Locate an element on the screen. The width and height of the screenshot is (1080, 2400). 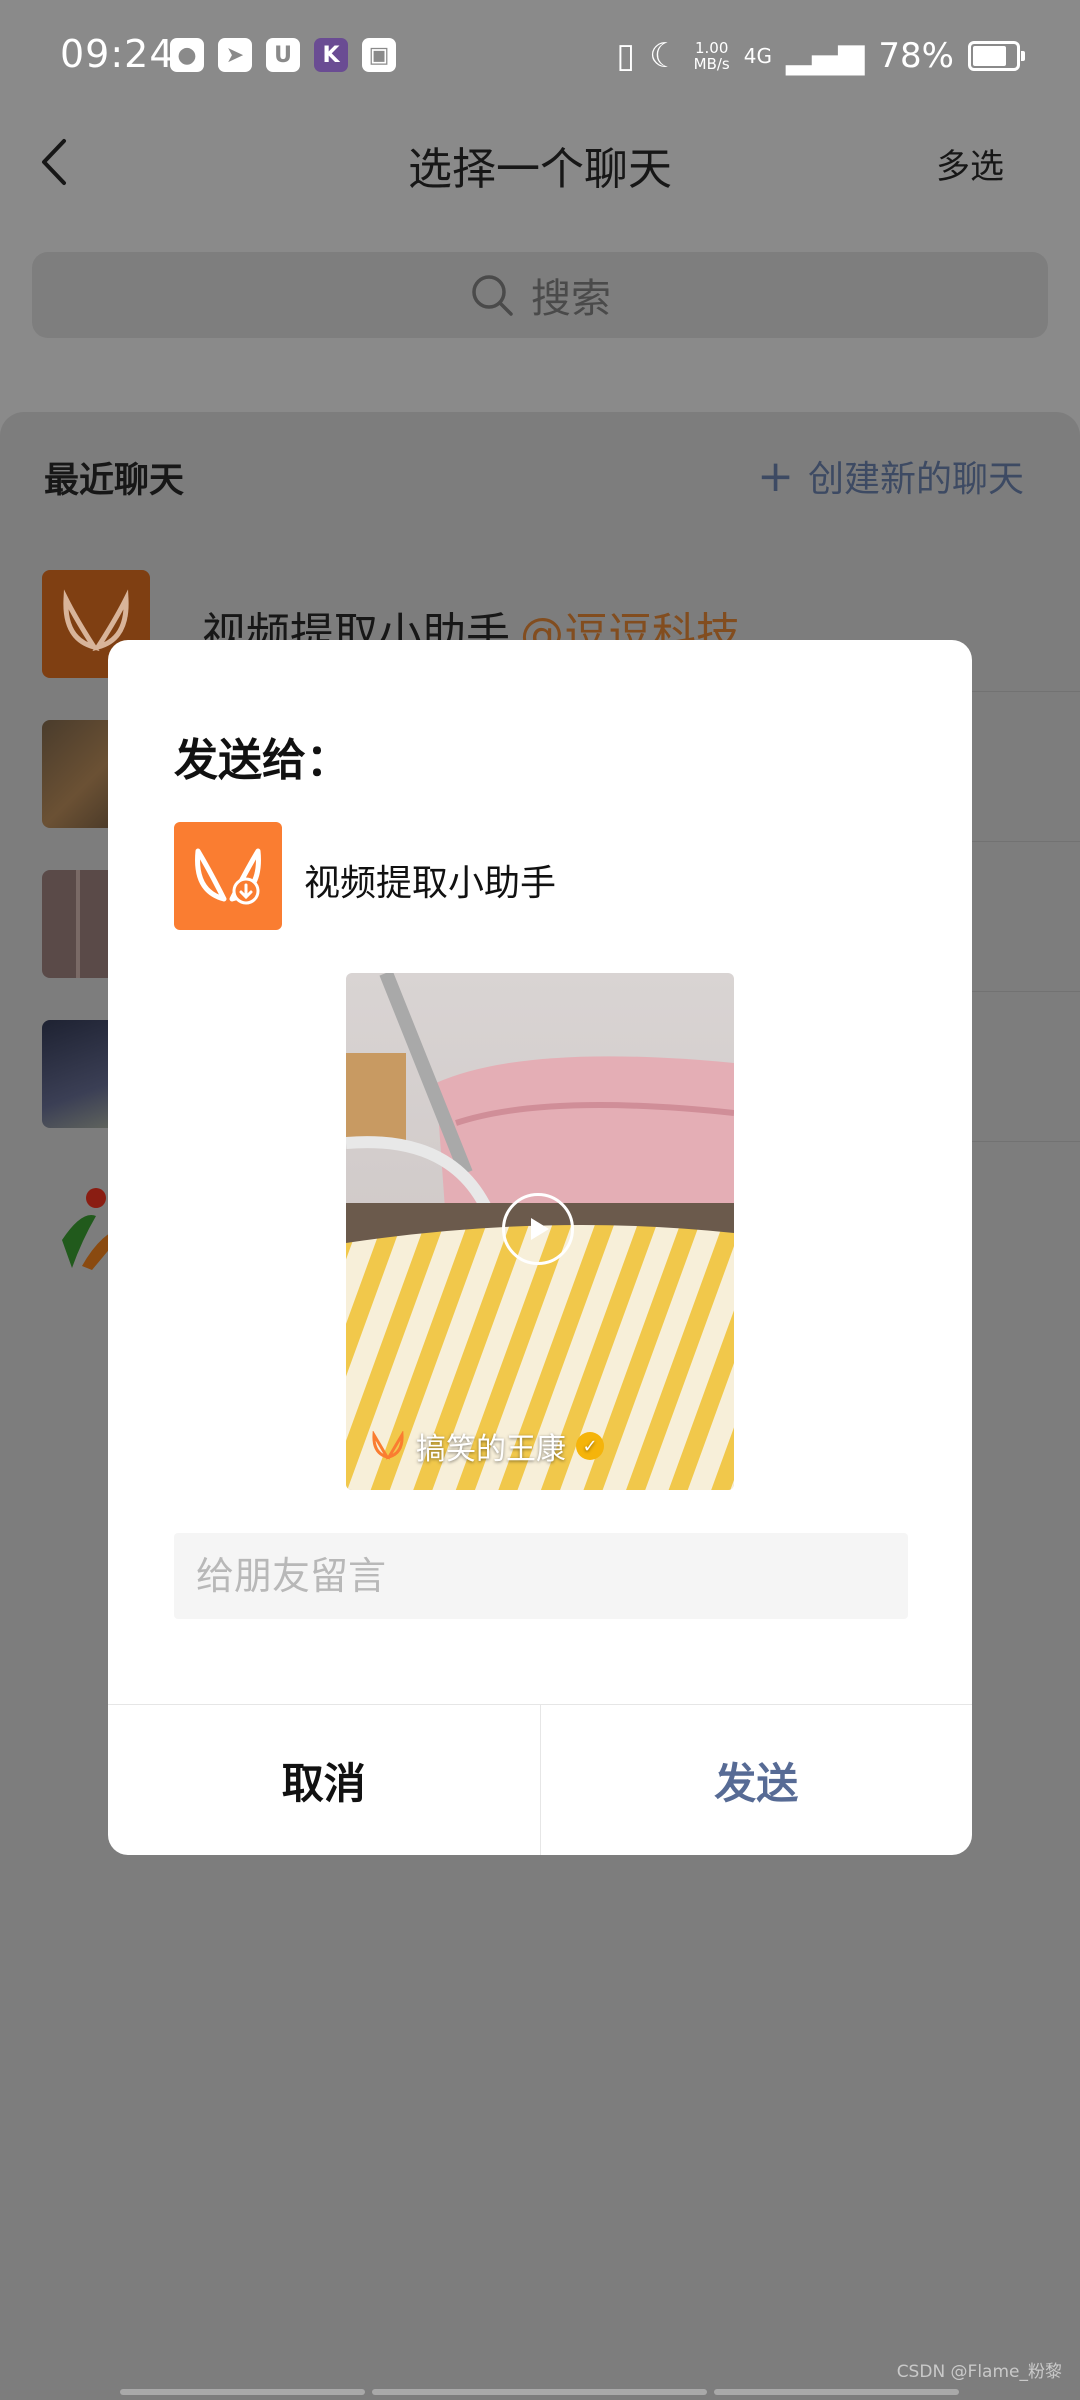
network-speed-value: 1.00 is located at coordinates (711, 48).